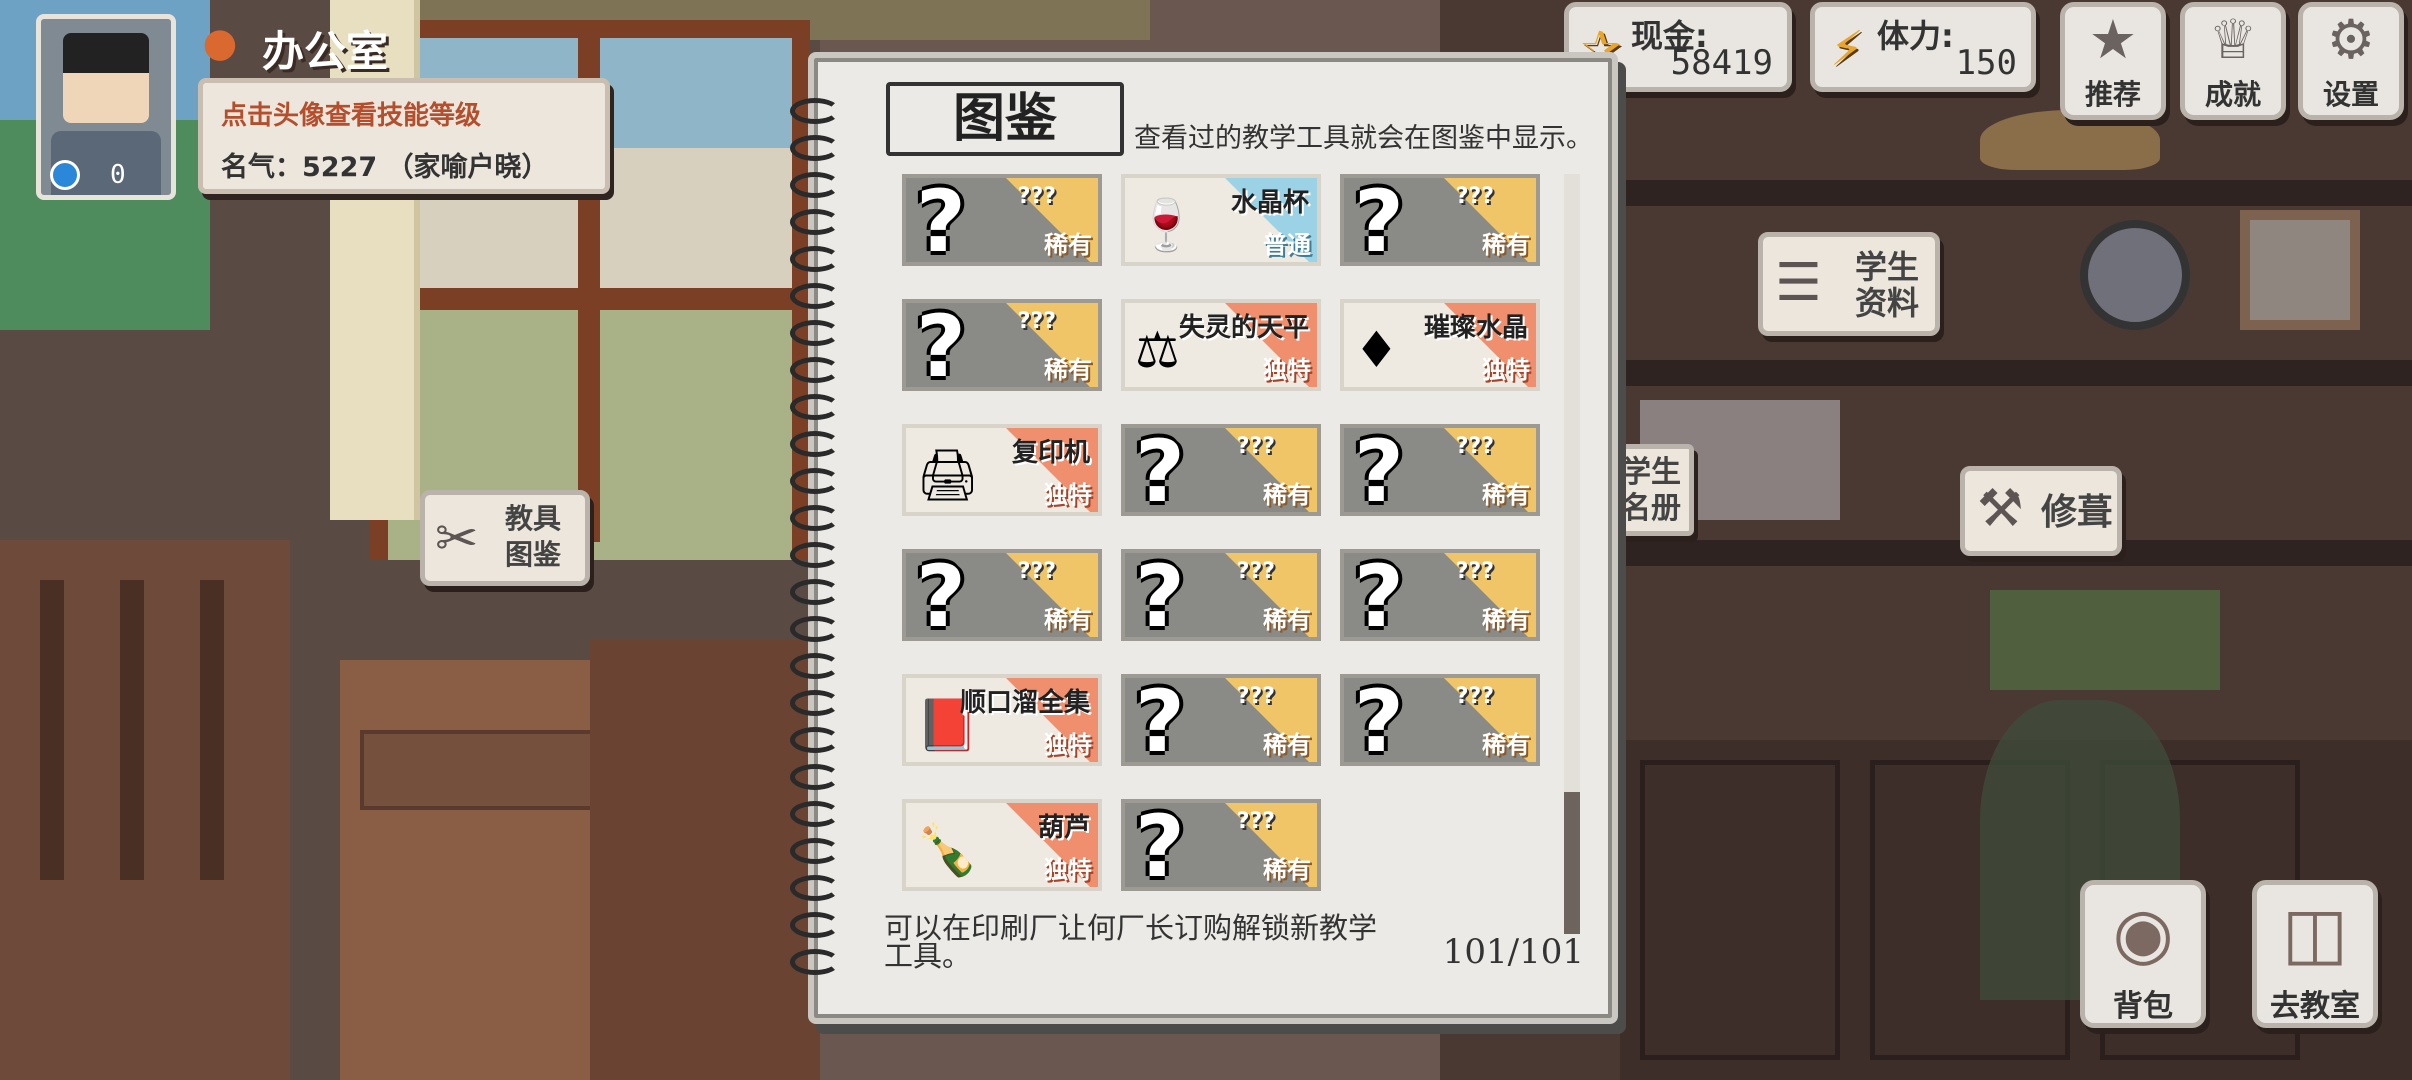  I want to click on spiral-binding, so click(815, 538).